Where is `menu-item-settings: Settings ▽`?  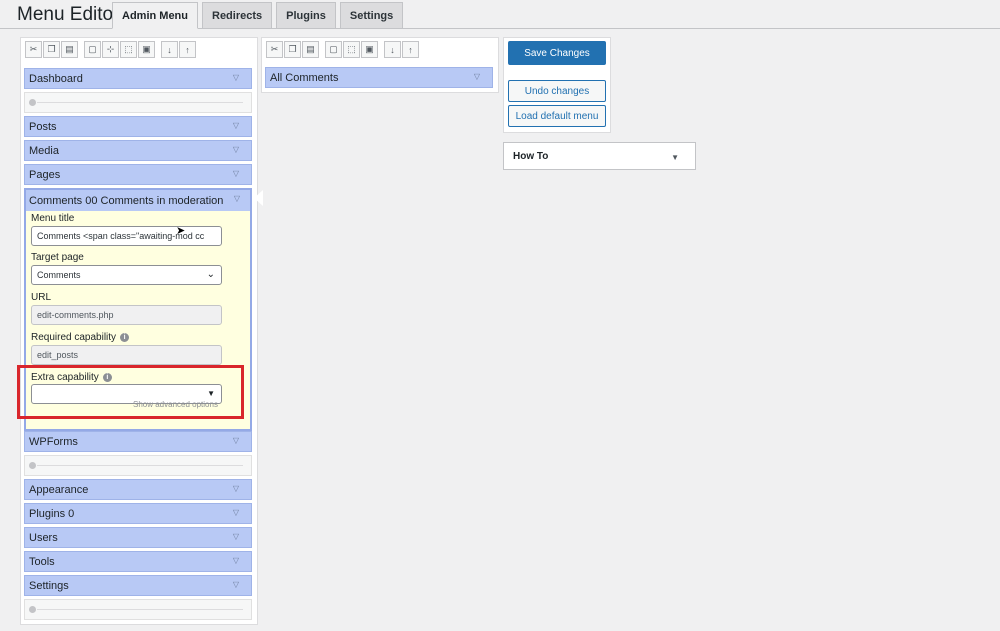 menu-item-settings: Settings ▽ is located at coordinates (138, 585).